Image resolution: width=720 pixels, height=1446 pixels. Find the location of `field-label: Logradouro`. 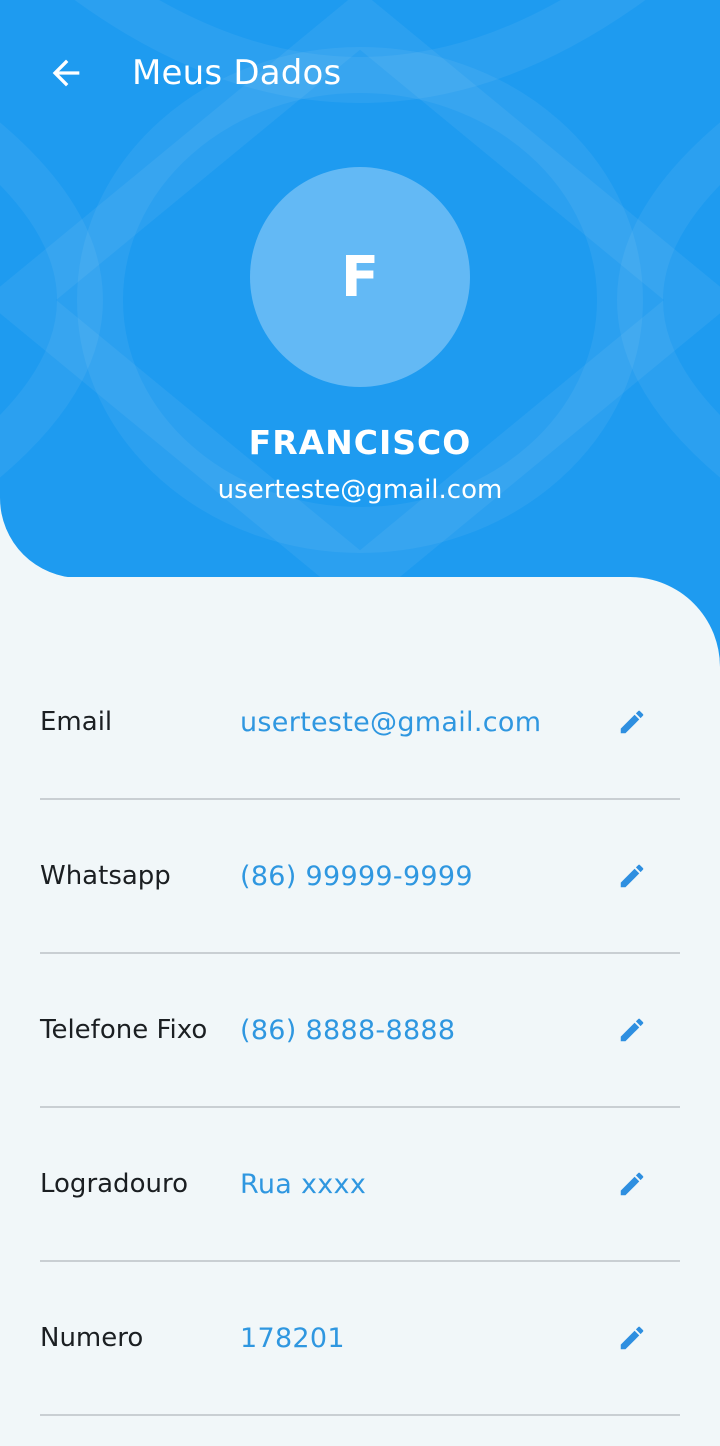

field-label: Logradouro is located at coordinates (114, 1184).